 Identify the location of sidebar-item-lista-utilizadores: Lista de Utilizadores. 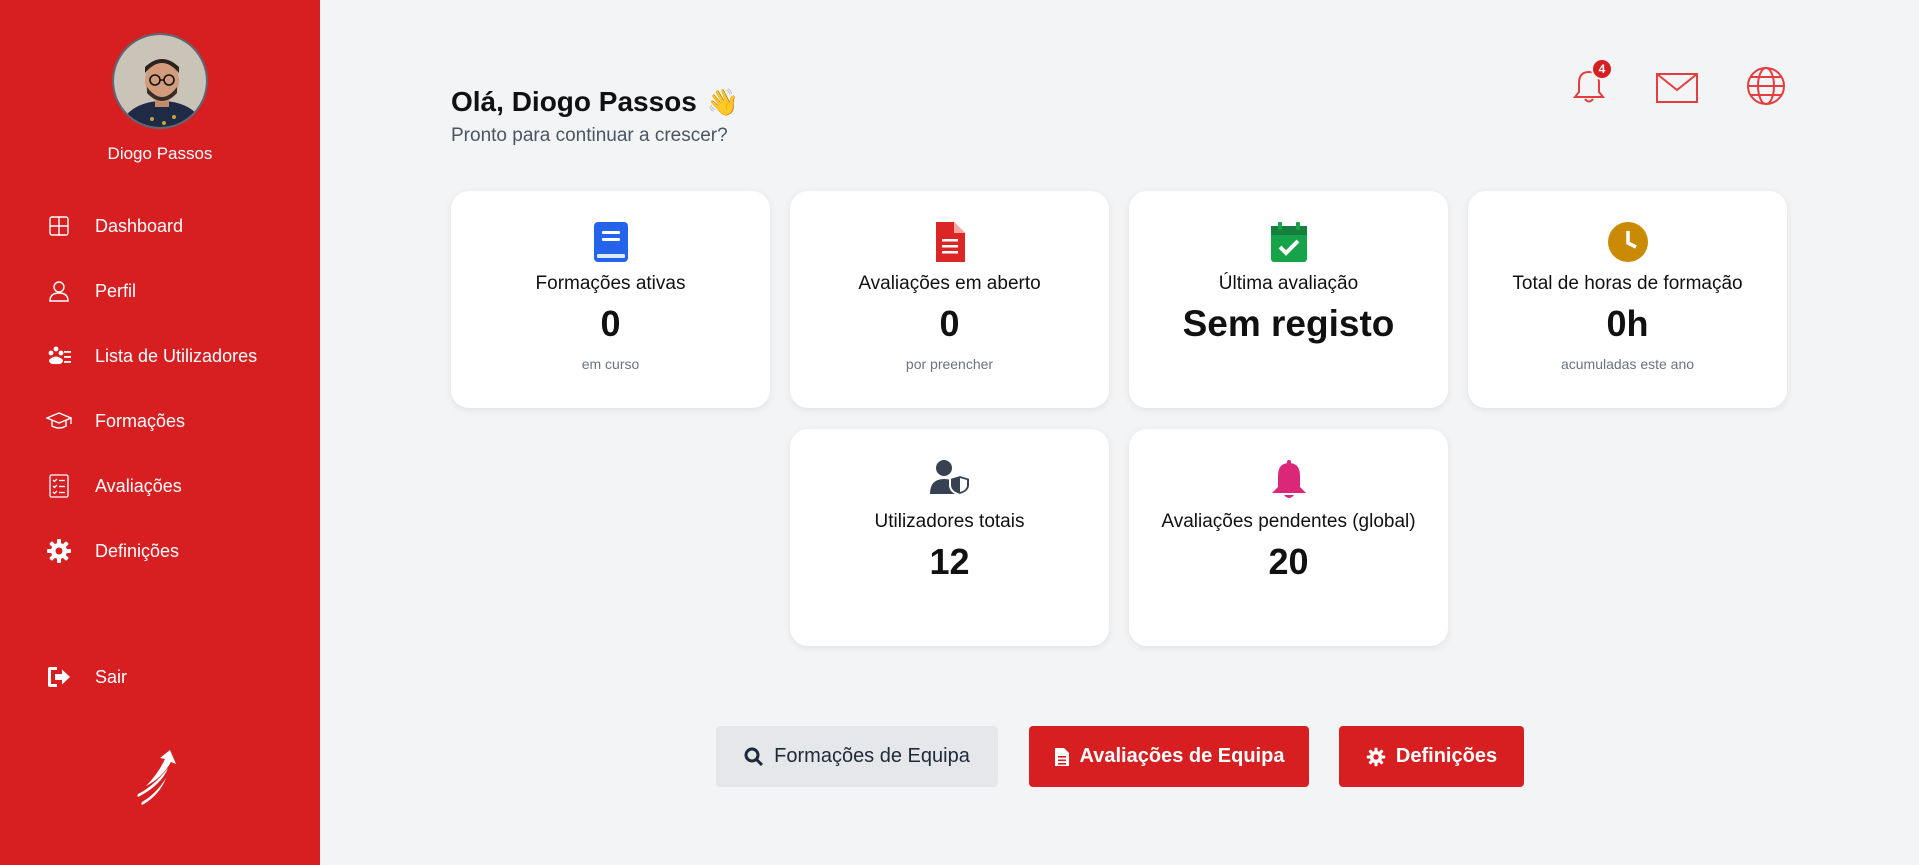
(170, 356).